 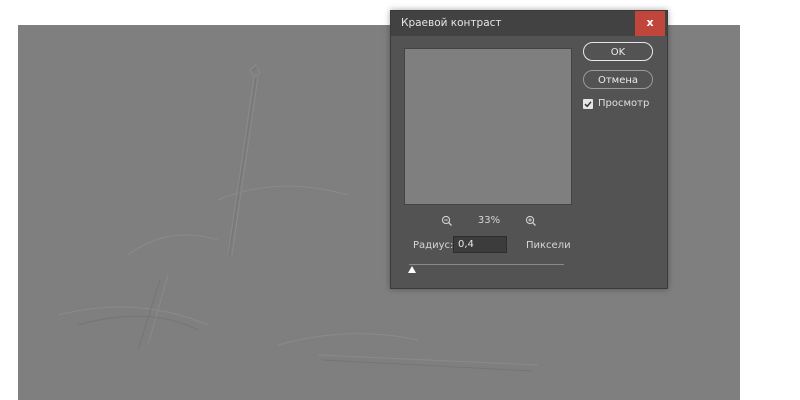 I want to click on dialog-titlebar: Краевой контраст x, so click(x=529, y=23).